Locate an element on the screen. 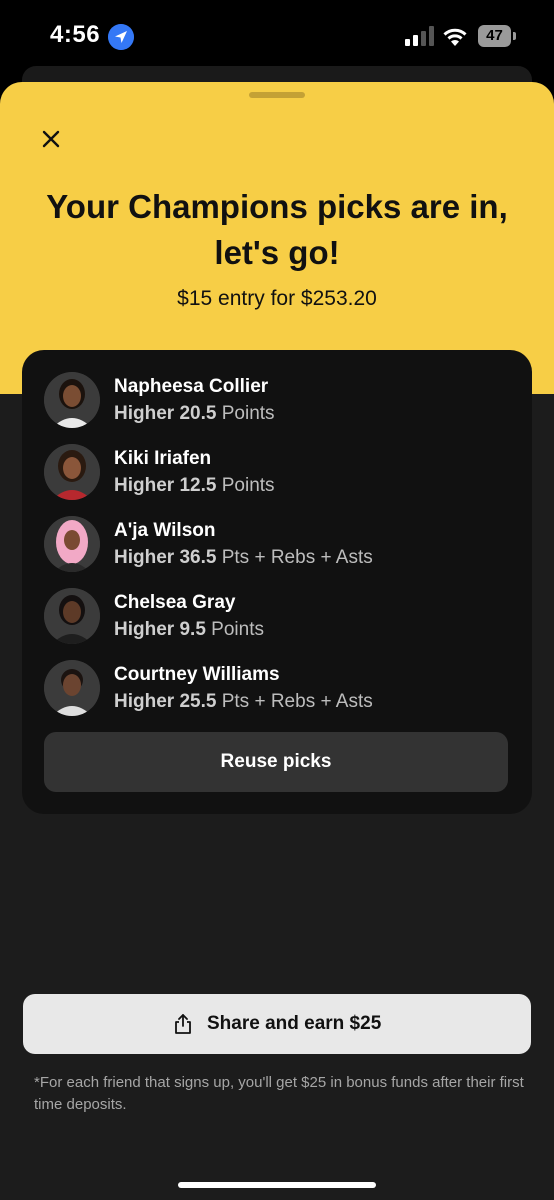  pick-value: 20.5 is located at coordinates (198, 413).